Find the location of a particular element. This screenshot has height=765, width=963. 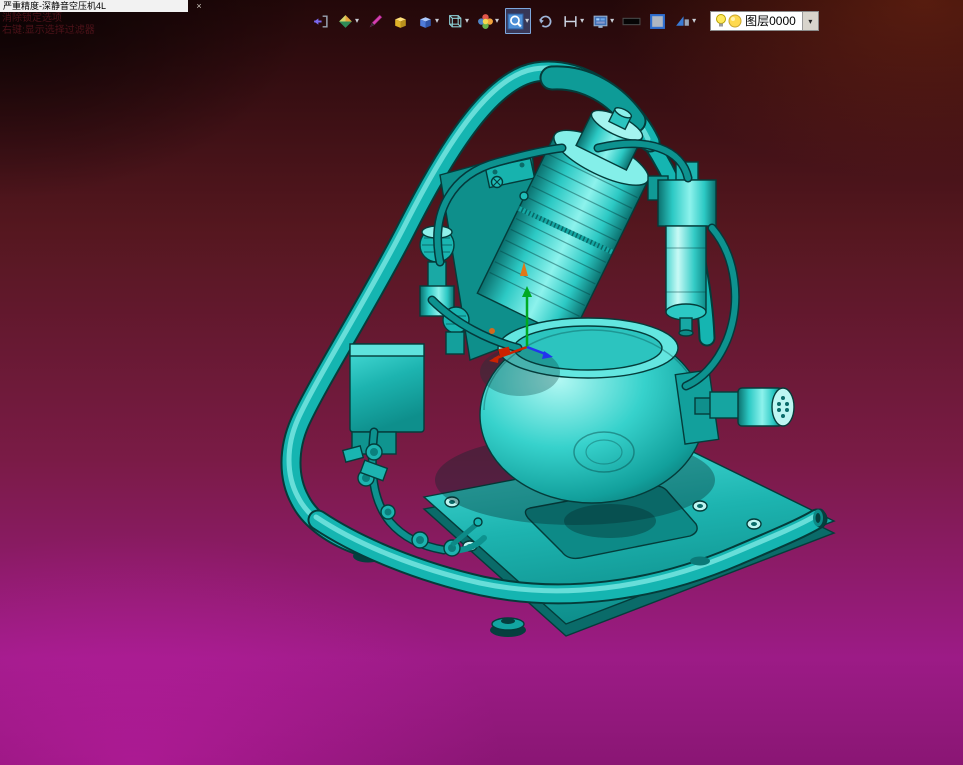

measure-icon is located at coordinates (570, 21).